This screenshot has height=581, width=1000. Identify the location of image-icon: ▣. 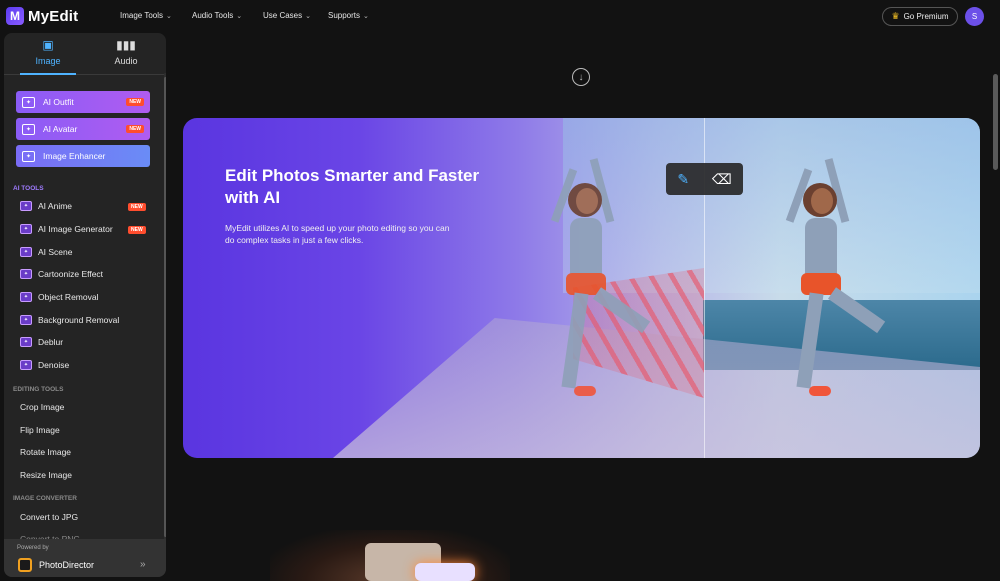
(48, 45).